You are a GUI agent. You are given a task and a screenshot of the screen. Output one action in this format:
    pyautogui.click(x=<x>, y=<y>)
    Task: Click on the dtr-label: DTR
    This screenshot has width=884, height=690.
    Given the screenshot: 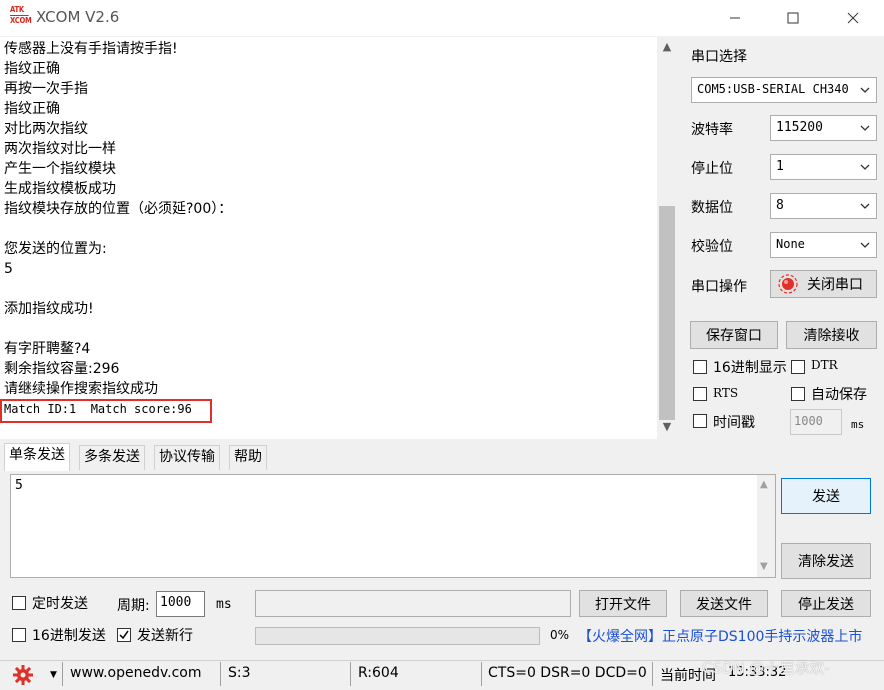 What is the action you would take?
    pyautogui.click(x=824, y=365)
    